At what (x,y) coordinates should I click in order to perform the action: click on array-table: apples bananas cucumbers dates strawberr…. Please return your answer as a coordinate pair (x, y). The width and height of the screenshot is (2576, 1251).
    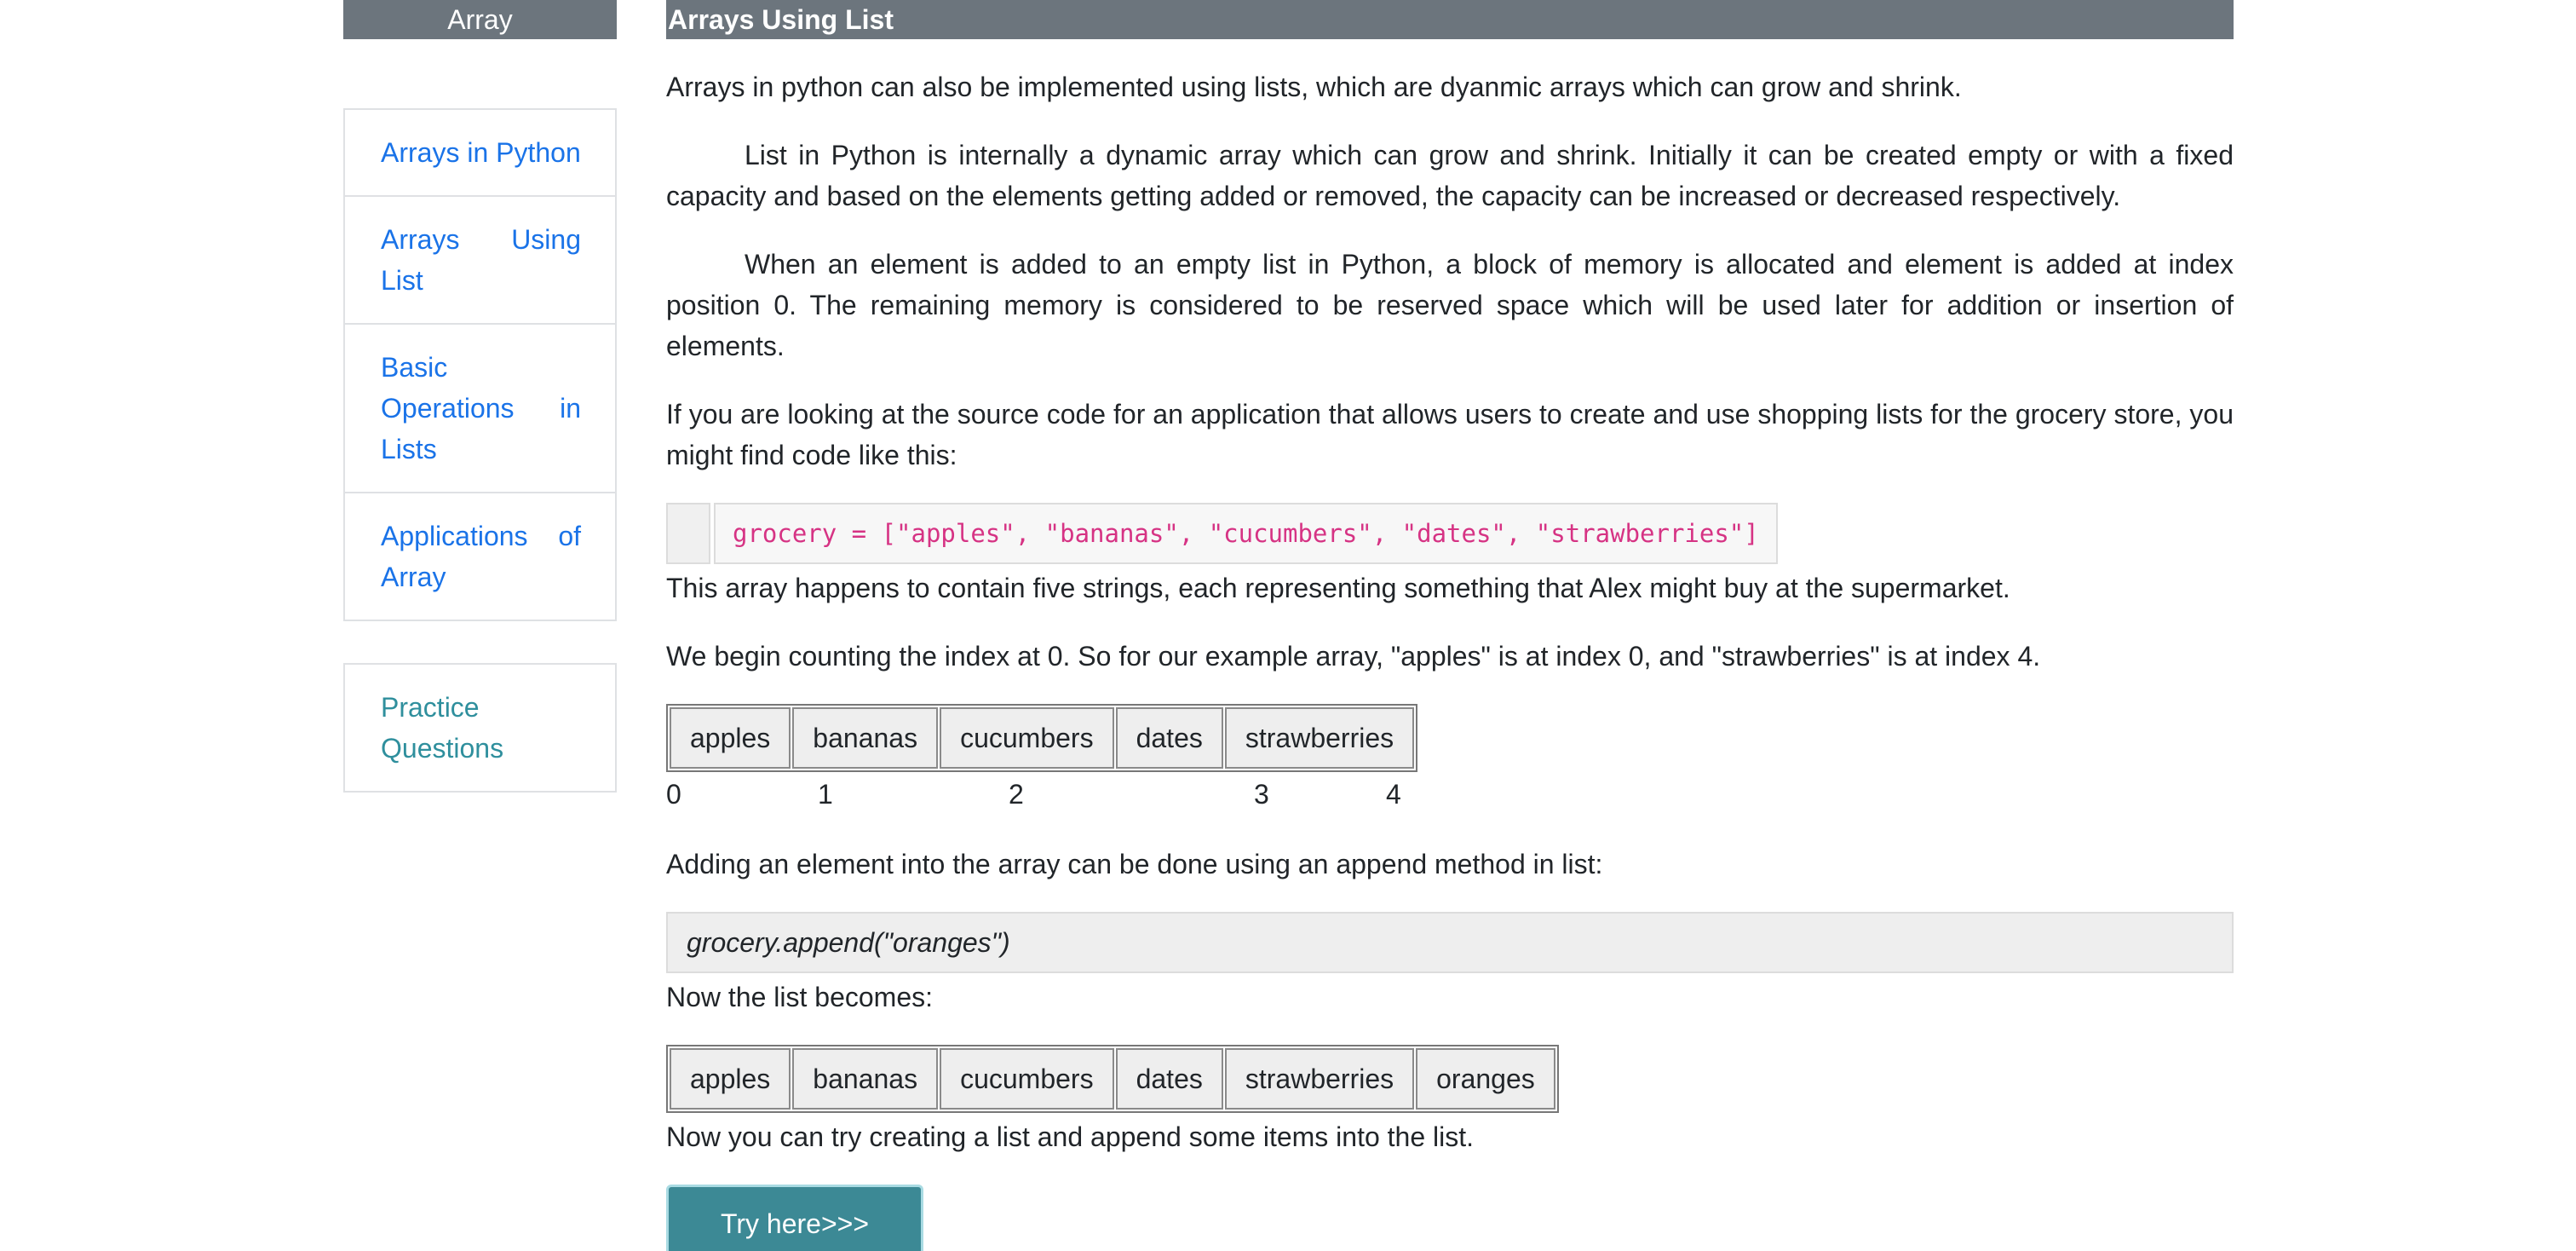
    Looking at the image, I should click on (1042, 738).